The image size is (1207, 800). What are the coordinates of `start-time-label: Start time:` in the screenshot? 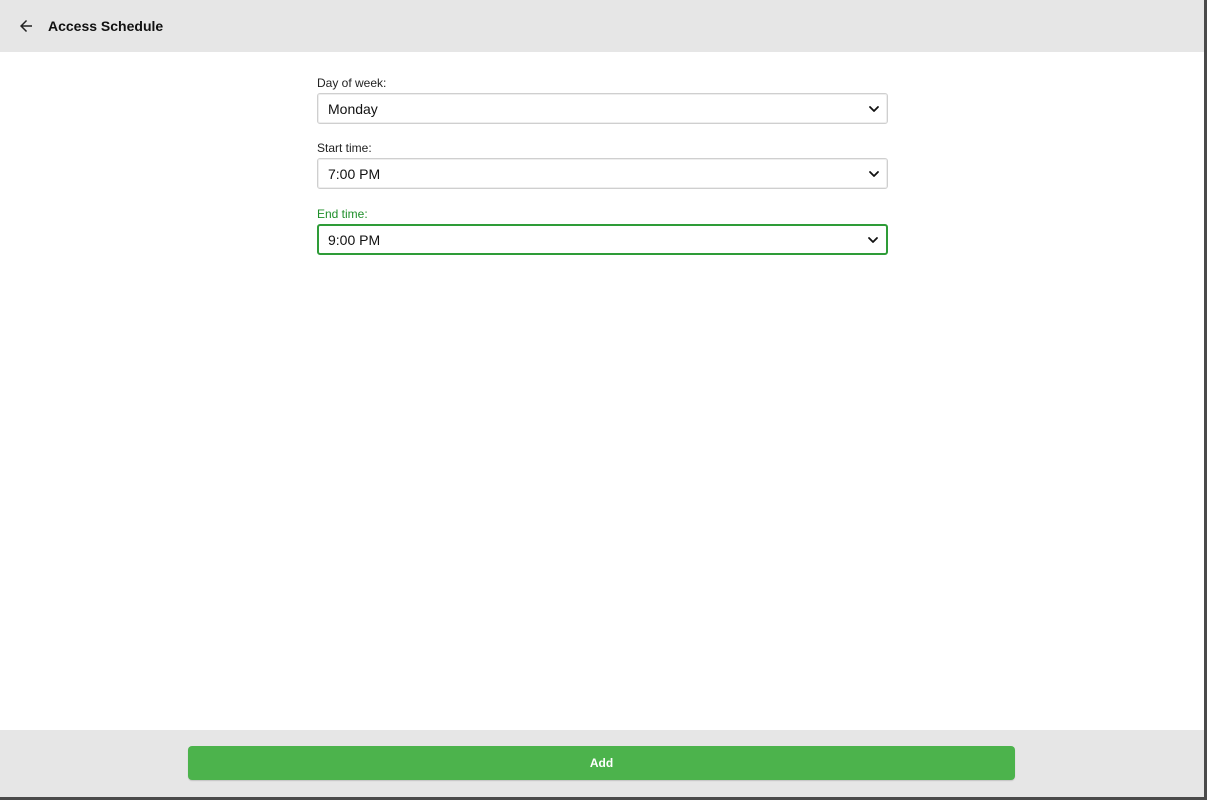 It's located at (344, 148).